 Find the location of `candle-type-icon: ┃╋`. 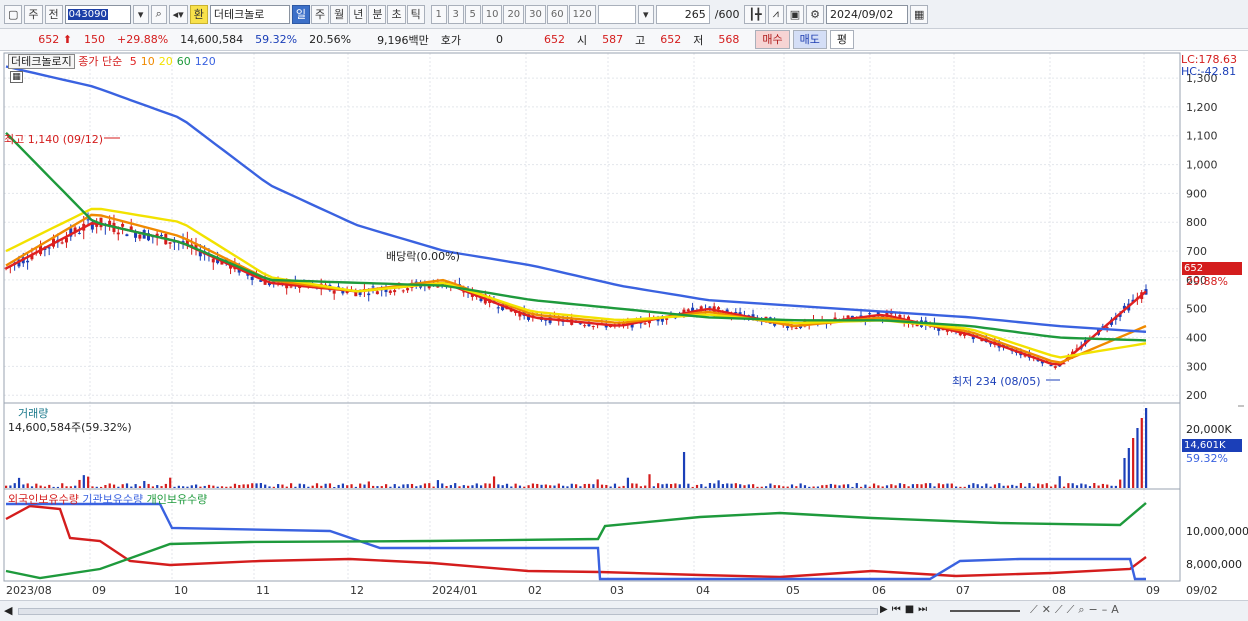

candle-type-icon: ┃╋ is located at coordinates (755, 14).